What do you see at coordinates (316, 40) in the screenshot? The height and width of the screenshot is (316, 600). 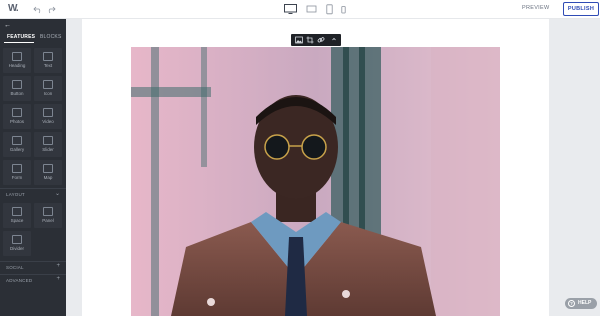 I see `image-toolbar` at bounding box center [316, 40].